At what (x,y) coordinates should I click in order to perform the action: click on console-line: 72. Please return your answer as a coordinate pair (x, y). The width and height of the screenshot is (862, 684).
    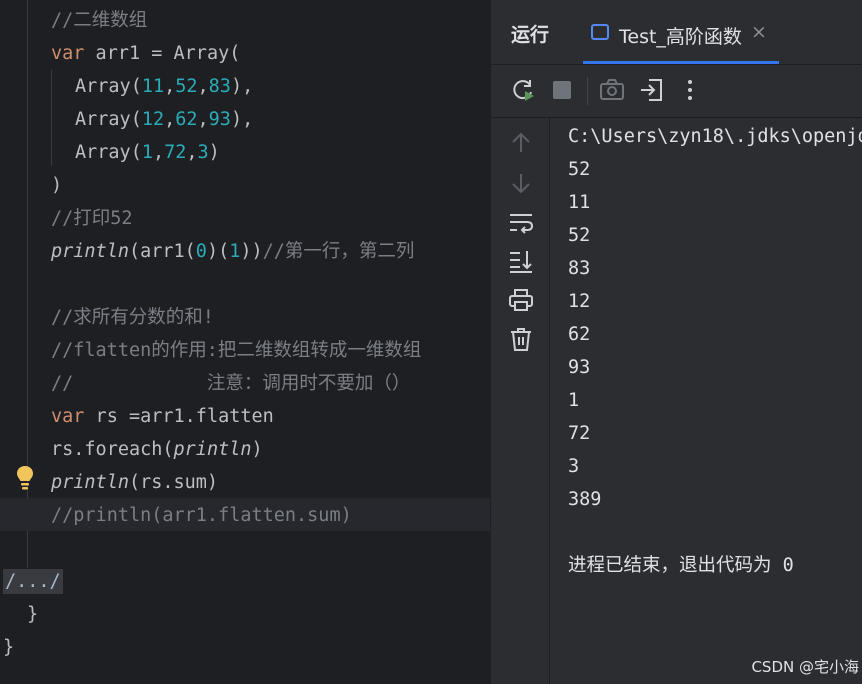
    Looking at the image, I should click on (579, 433).